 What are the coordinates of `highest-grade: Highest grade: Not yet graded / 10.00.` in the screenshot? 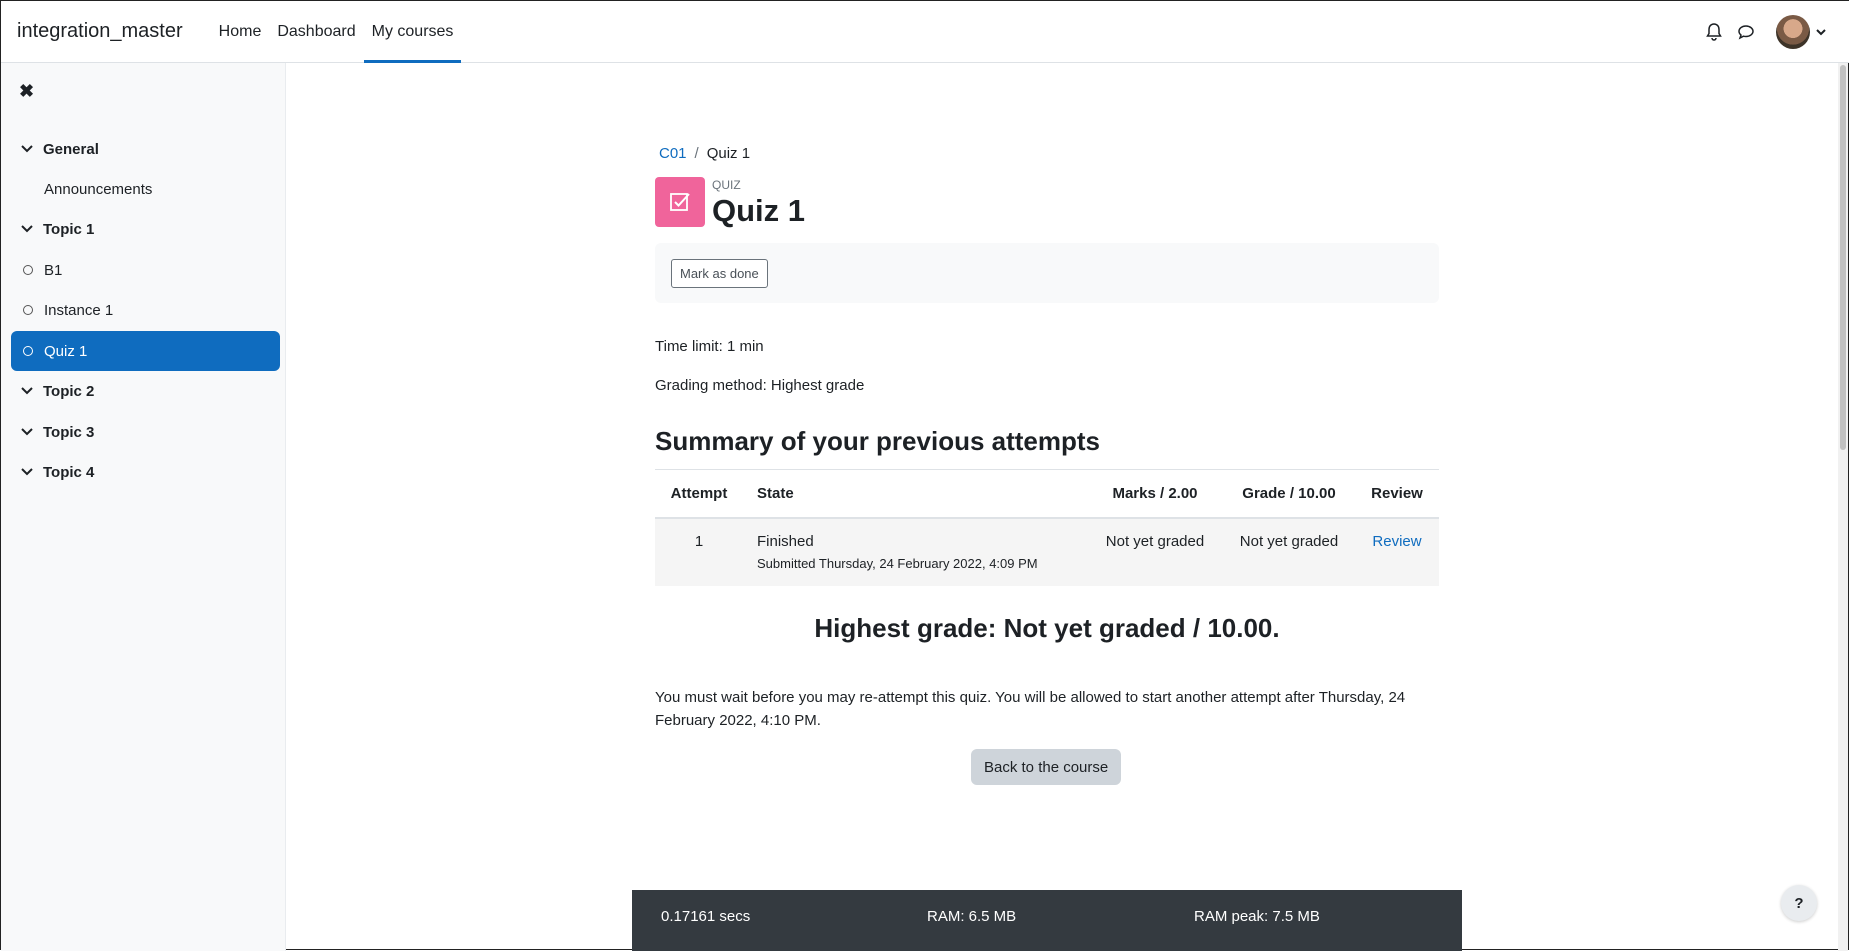 It's located at (1047, 628).